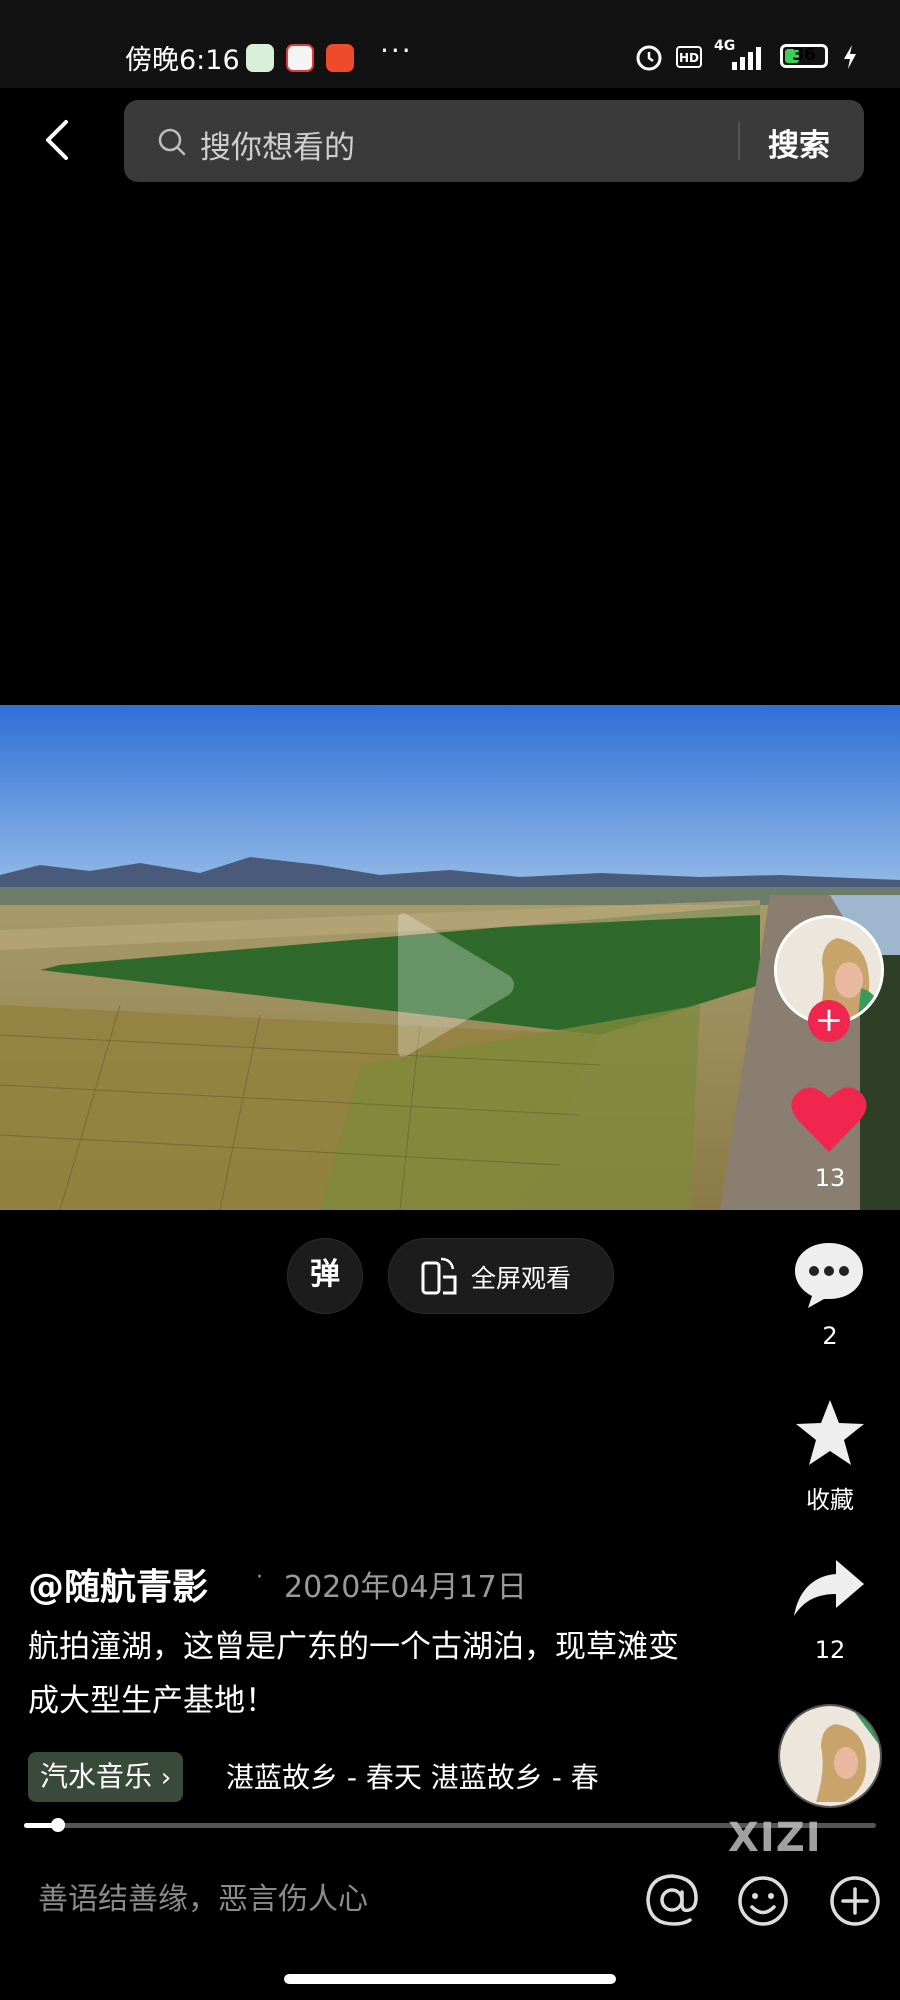 The image size is (900, 2000). Describe the element at coordinates (450, 1979) in the screenshot. I see `home-indicator` at that location.